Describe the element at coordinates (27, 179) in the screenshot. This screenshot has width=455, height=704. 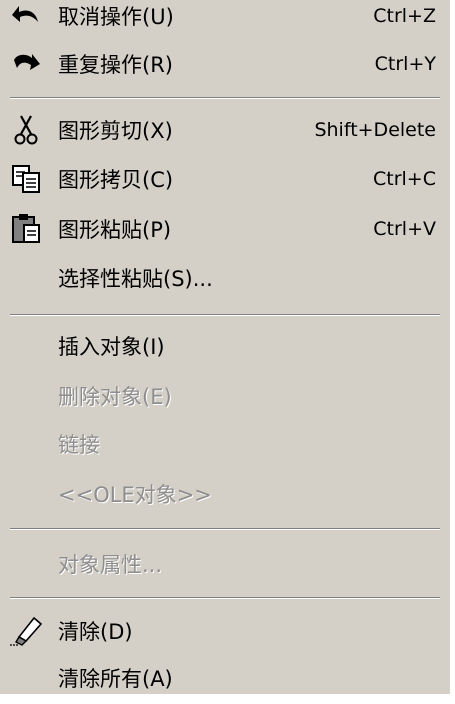
I see `copy-icon` at that location.